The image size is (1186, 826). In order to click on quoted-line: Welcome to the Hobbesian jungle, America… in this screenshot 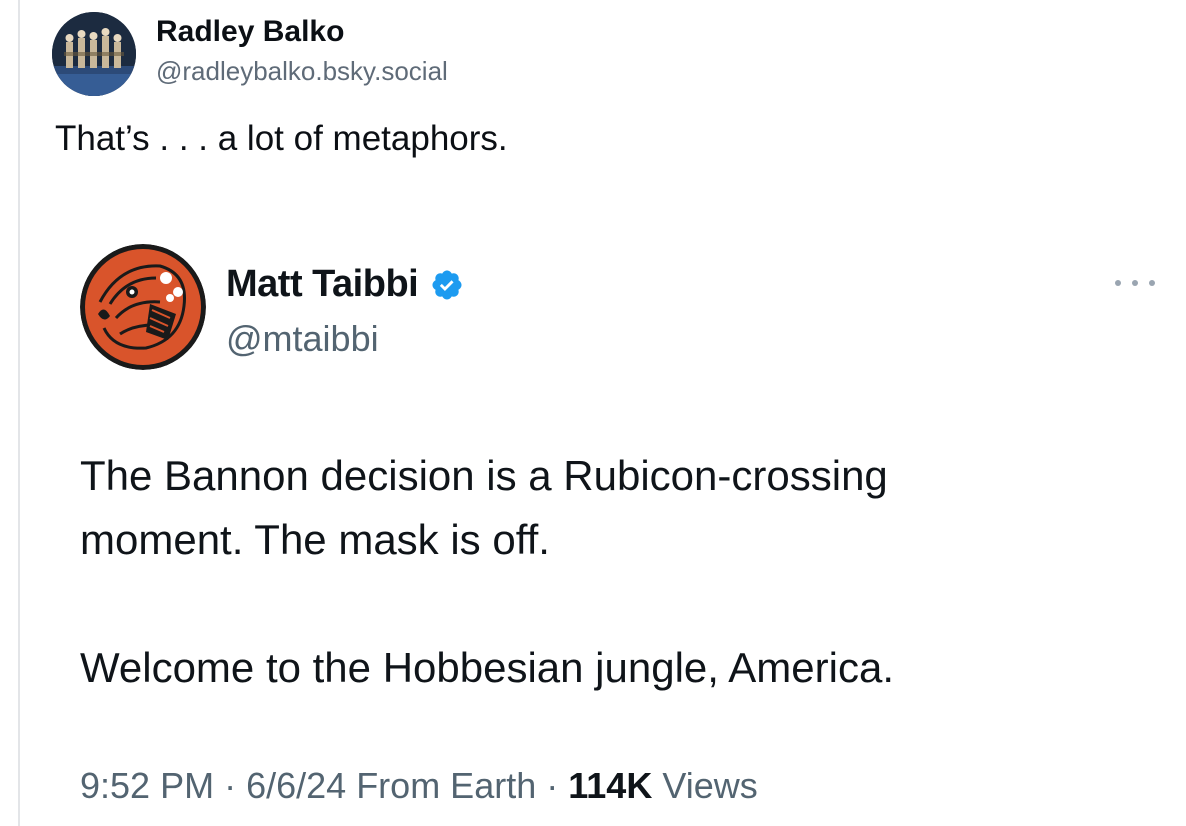, I will do `click(487, 667)`.